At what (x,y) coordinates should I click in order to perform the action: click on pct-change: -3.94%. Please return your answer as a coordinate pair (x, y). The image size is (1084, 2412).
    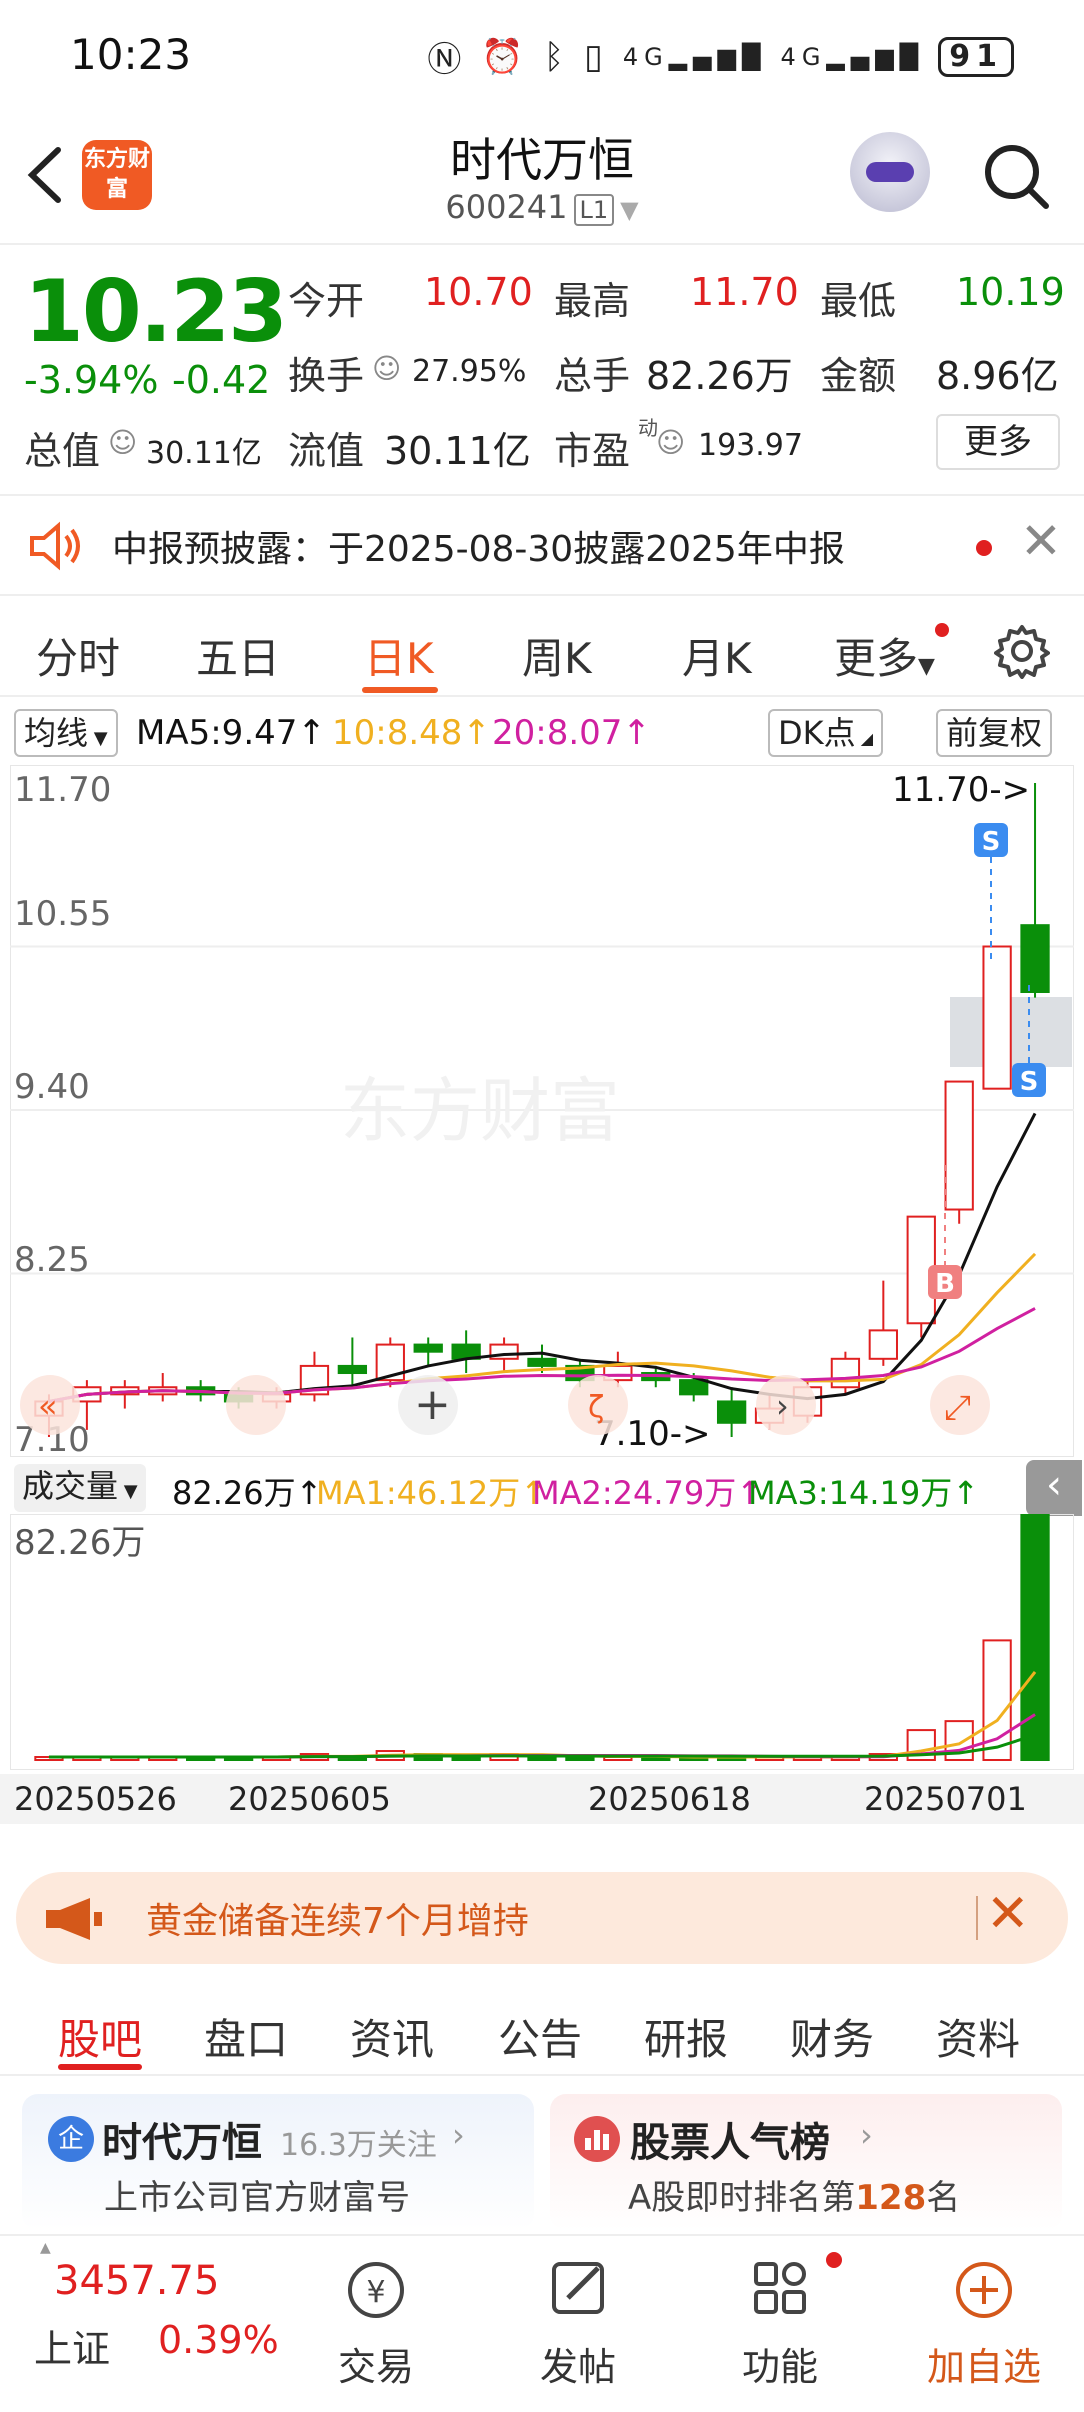
    Looking at the image, I should click on (91, 380).